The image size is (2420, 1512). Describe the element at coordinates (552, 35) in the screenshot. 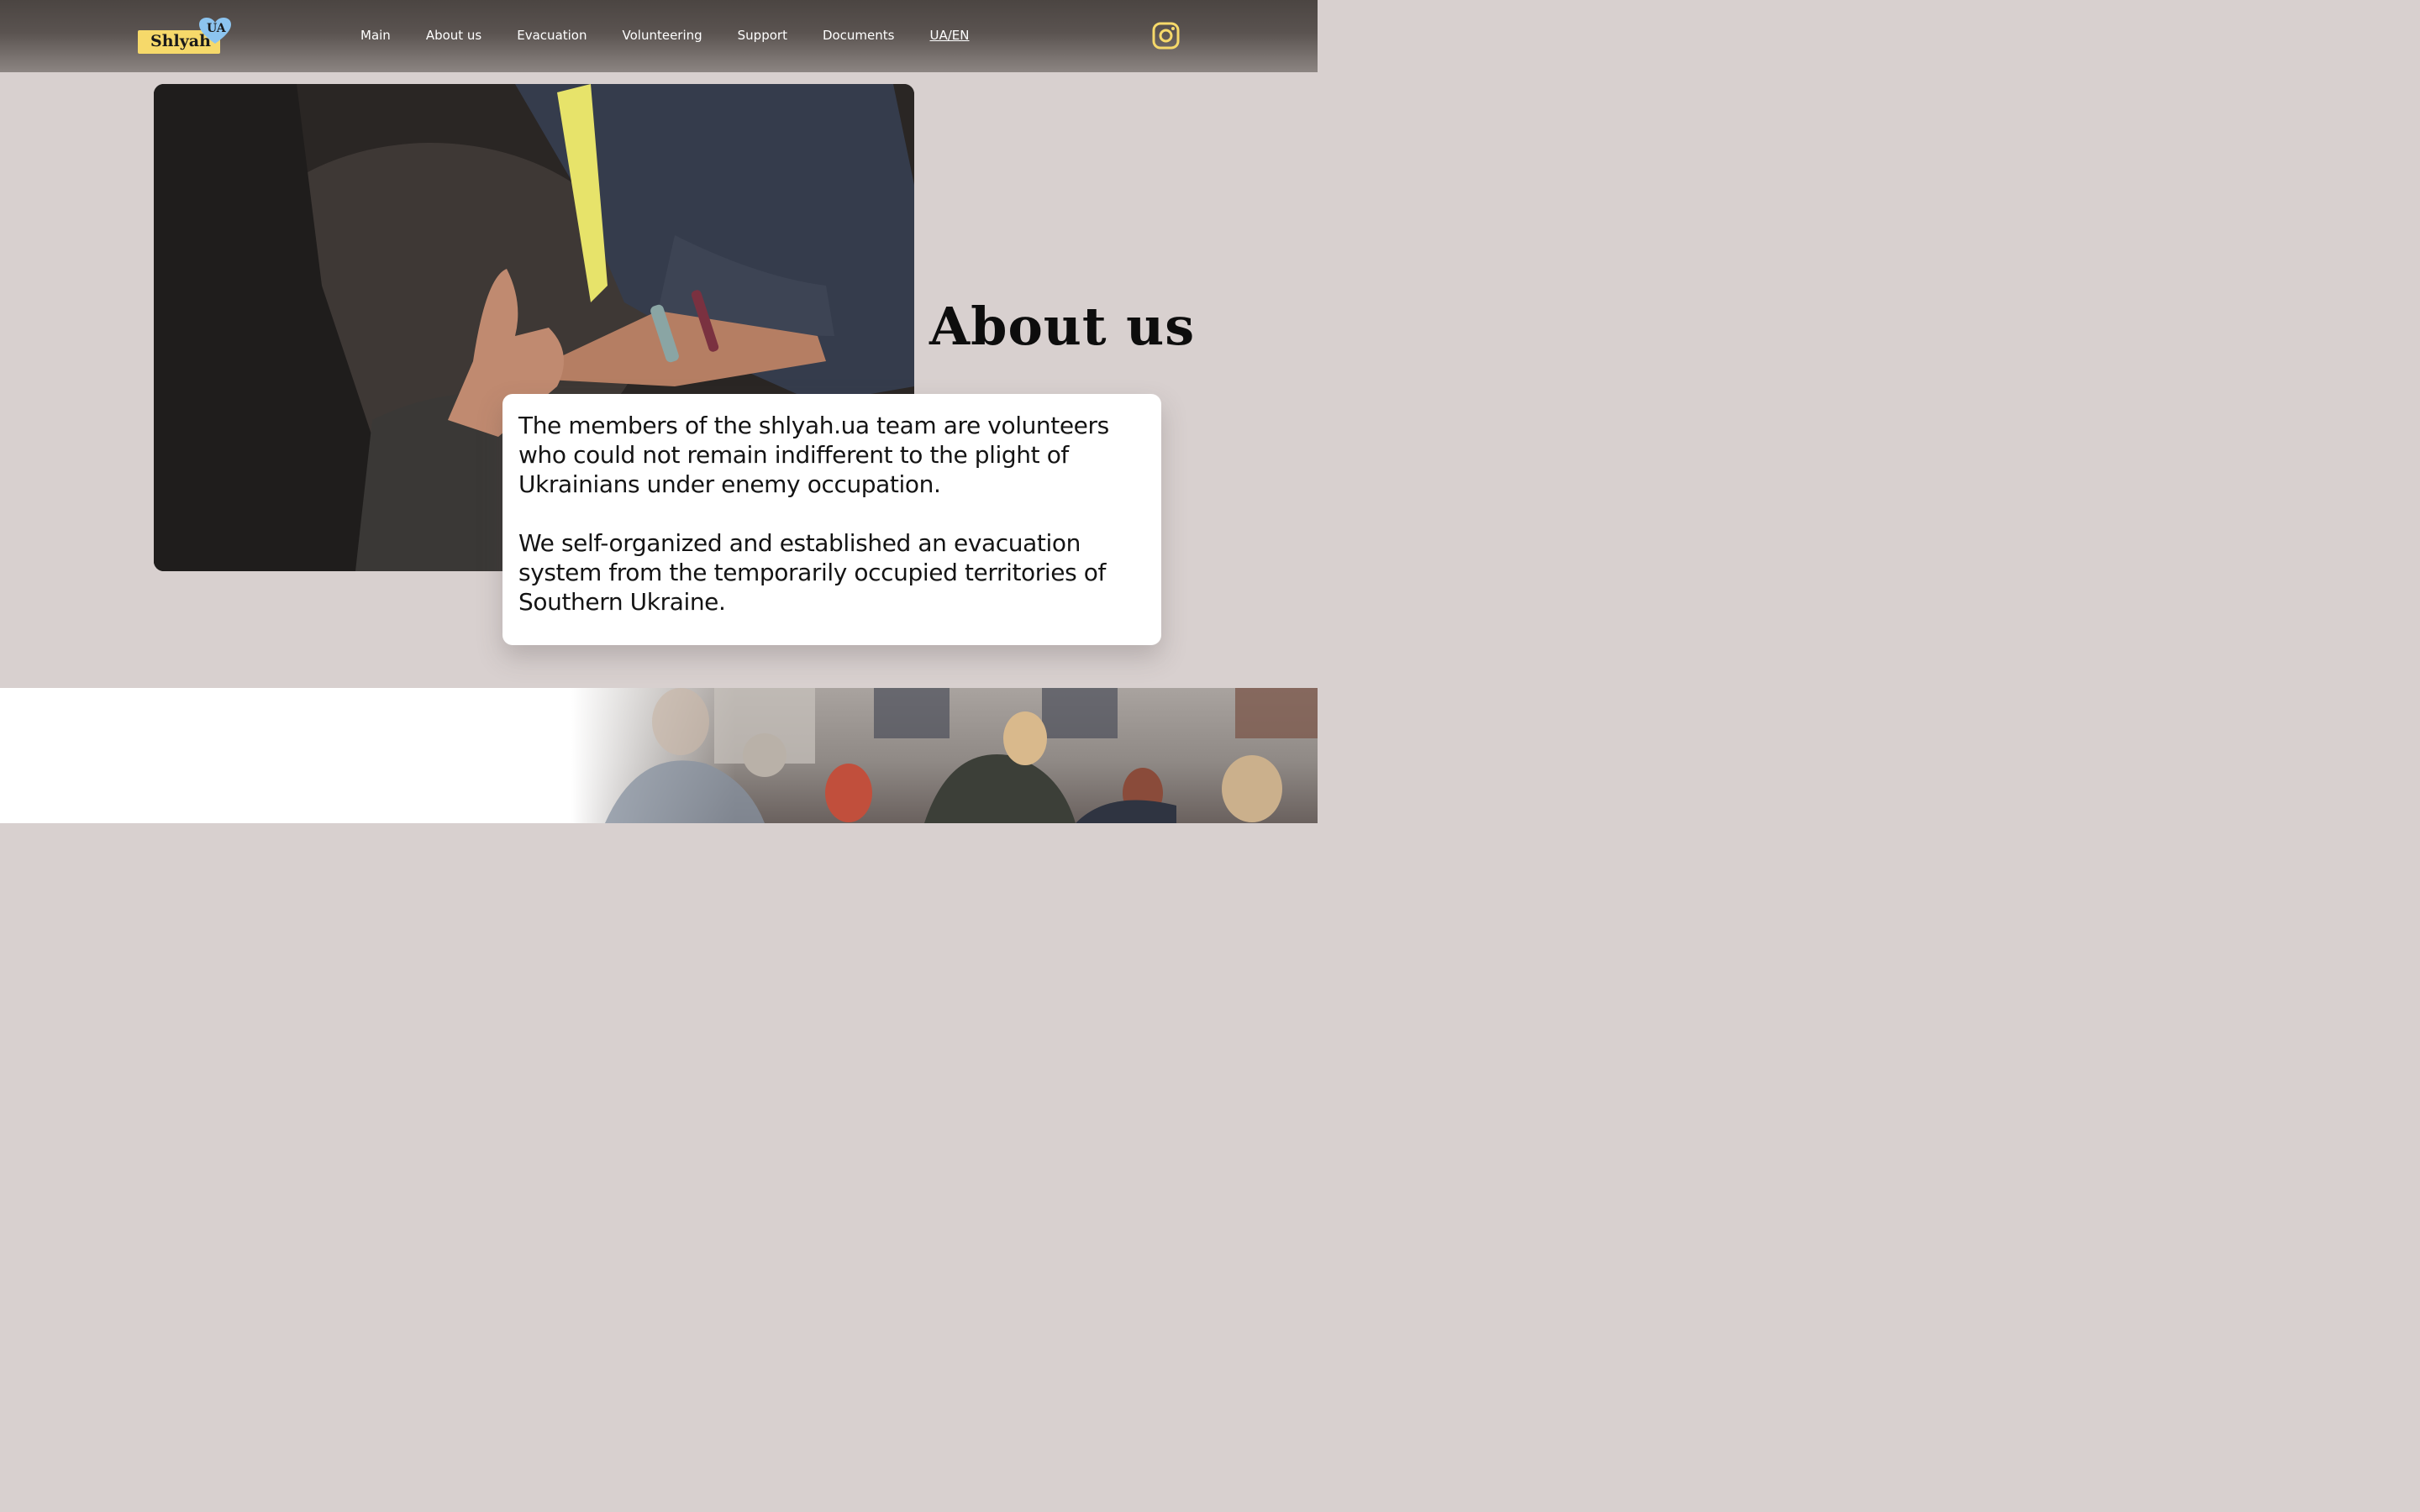

I see `nav-item-evacuation: Evacuation` at that location.